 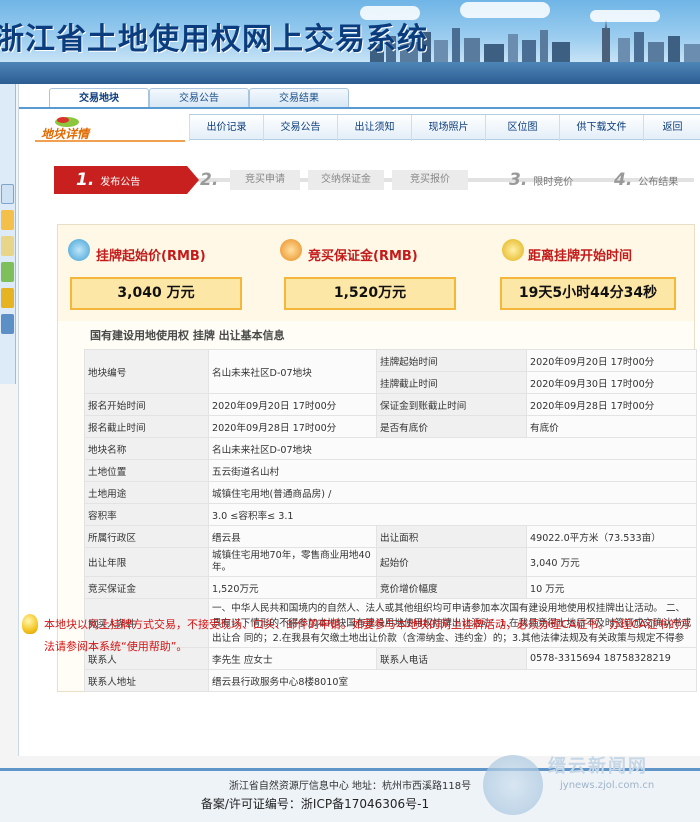 I want to click on step-apply: 竞买申请, so click(x=265, y=180).